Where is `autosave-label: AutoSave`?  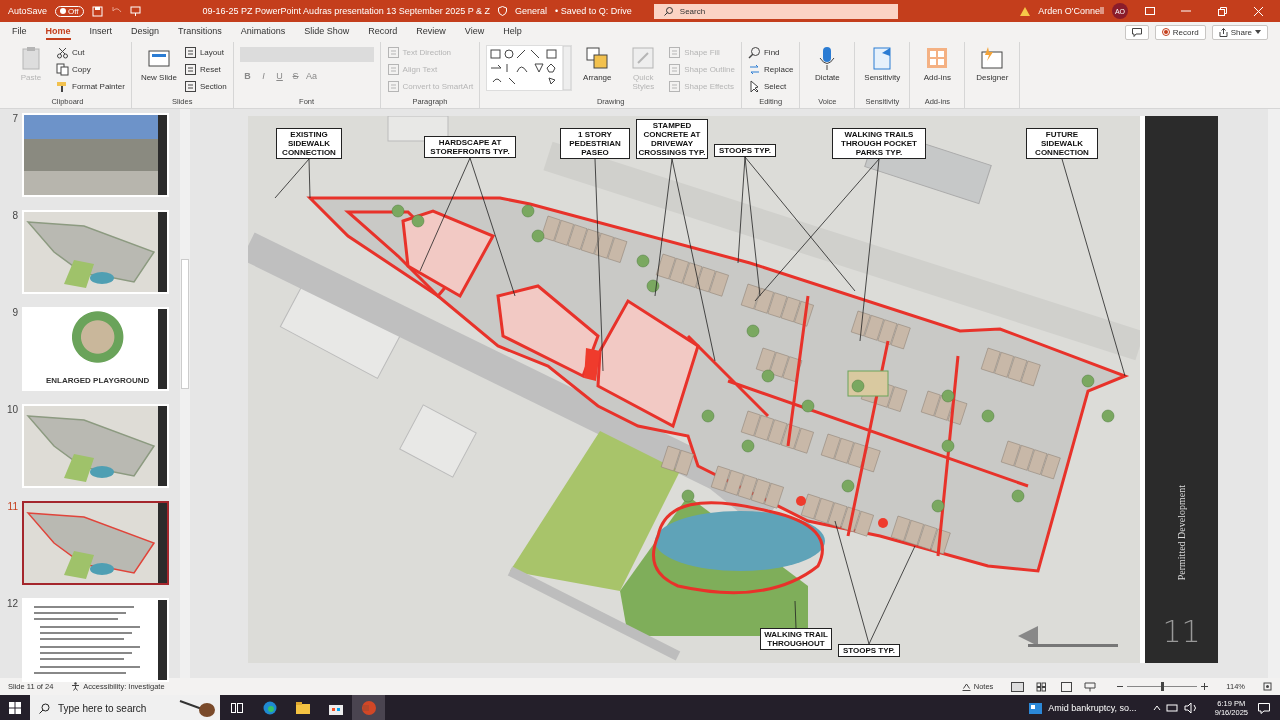
autosave-label: AutoSave is located at coordinates (28, 11).